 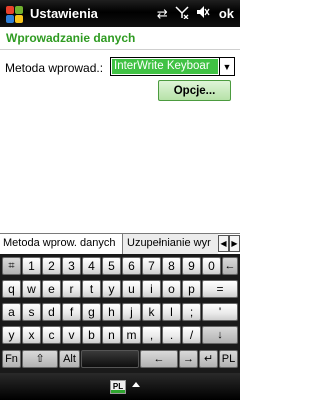 What do you see at coordinates (51, 335) in the screenshot?
I see `key-c: c` at bounding box center [51, 335].